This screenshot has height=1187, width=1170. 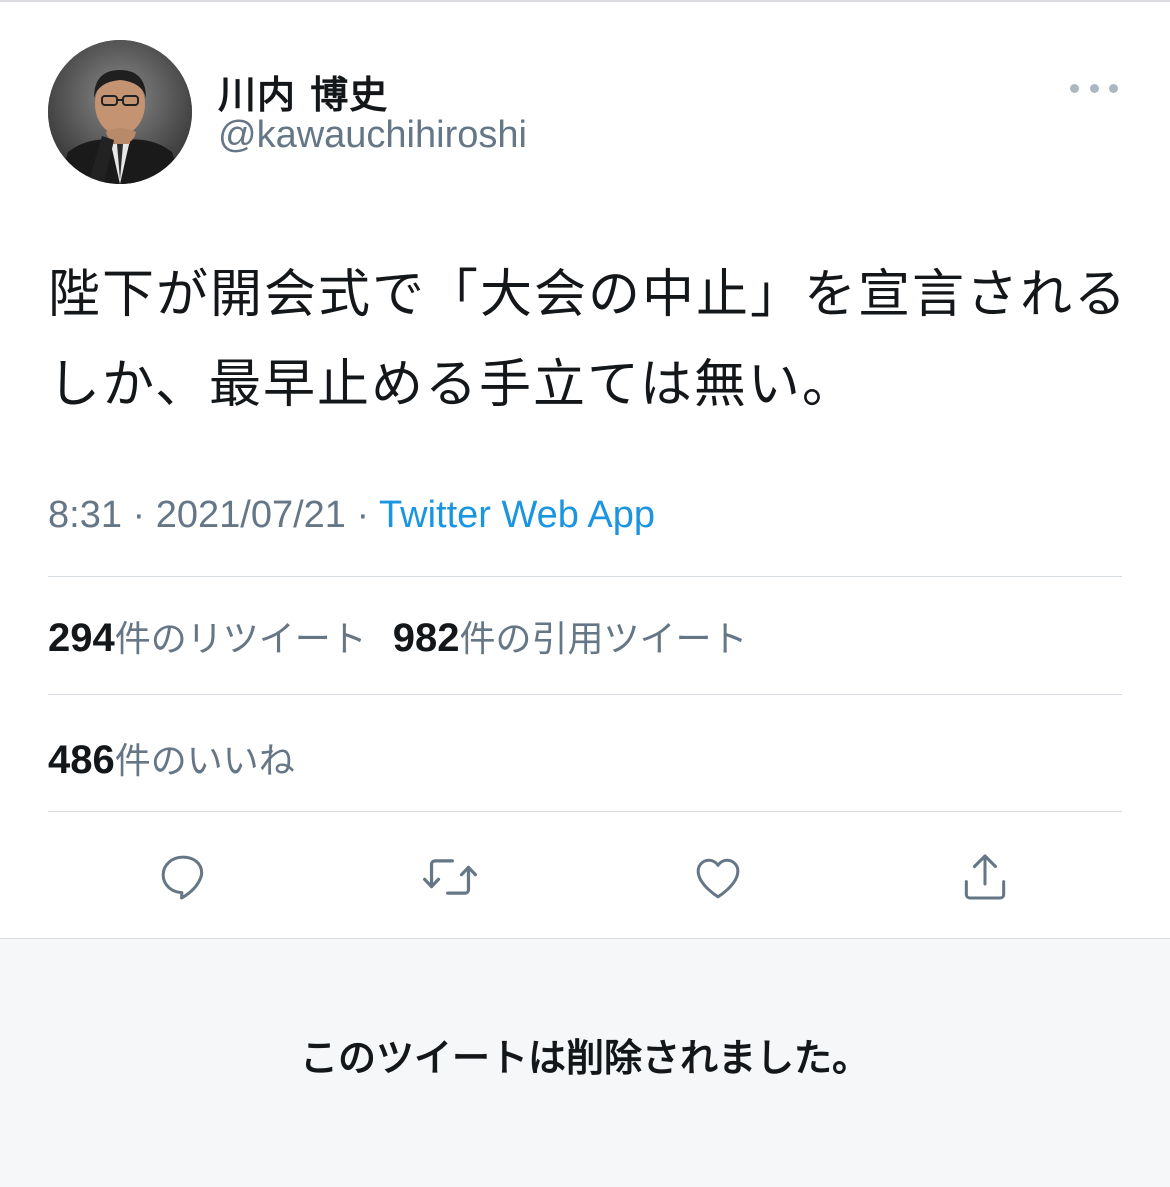 I want to click on like-label: 件のいいね, so click(x=204, y=761).